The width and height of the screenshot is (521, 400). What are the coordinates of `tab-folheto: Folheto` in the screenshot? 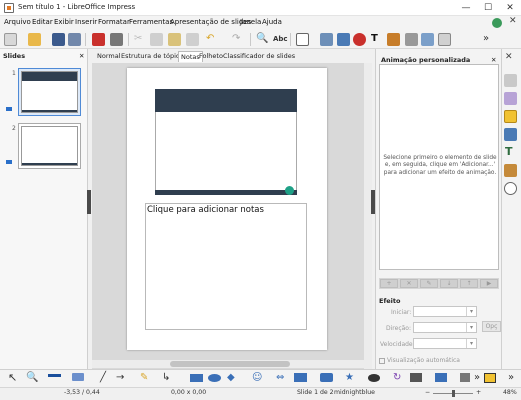 It's located at (211, 56).